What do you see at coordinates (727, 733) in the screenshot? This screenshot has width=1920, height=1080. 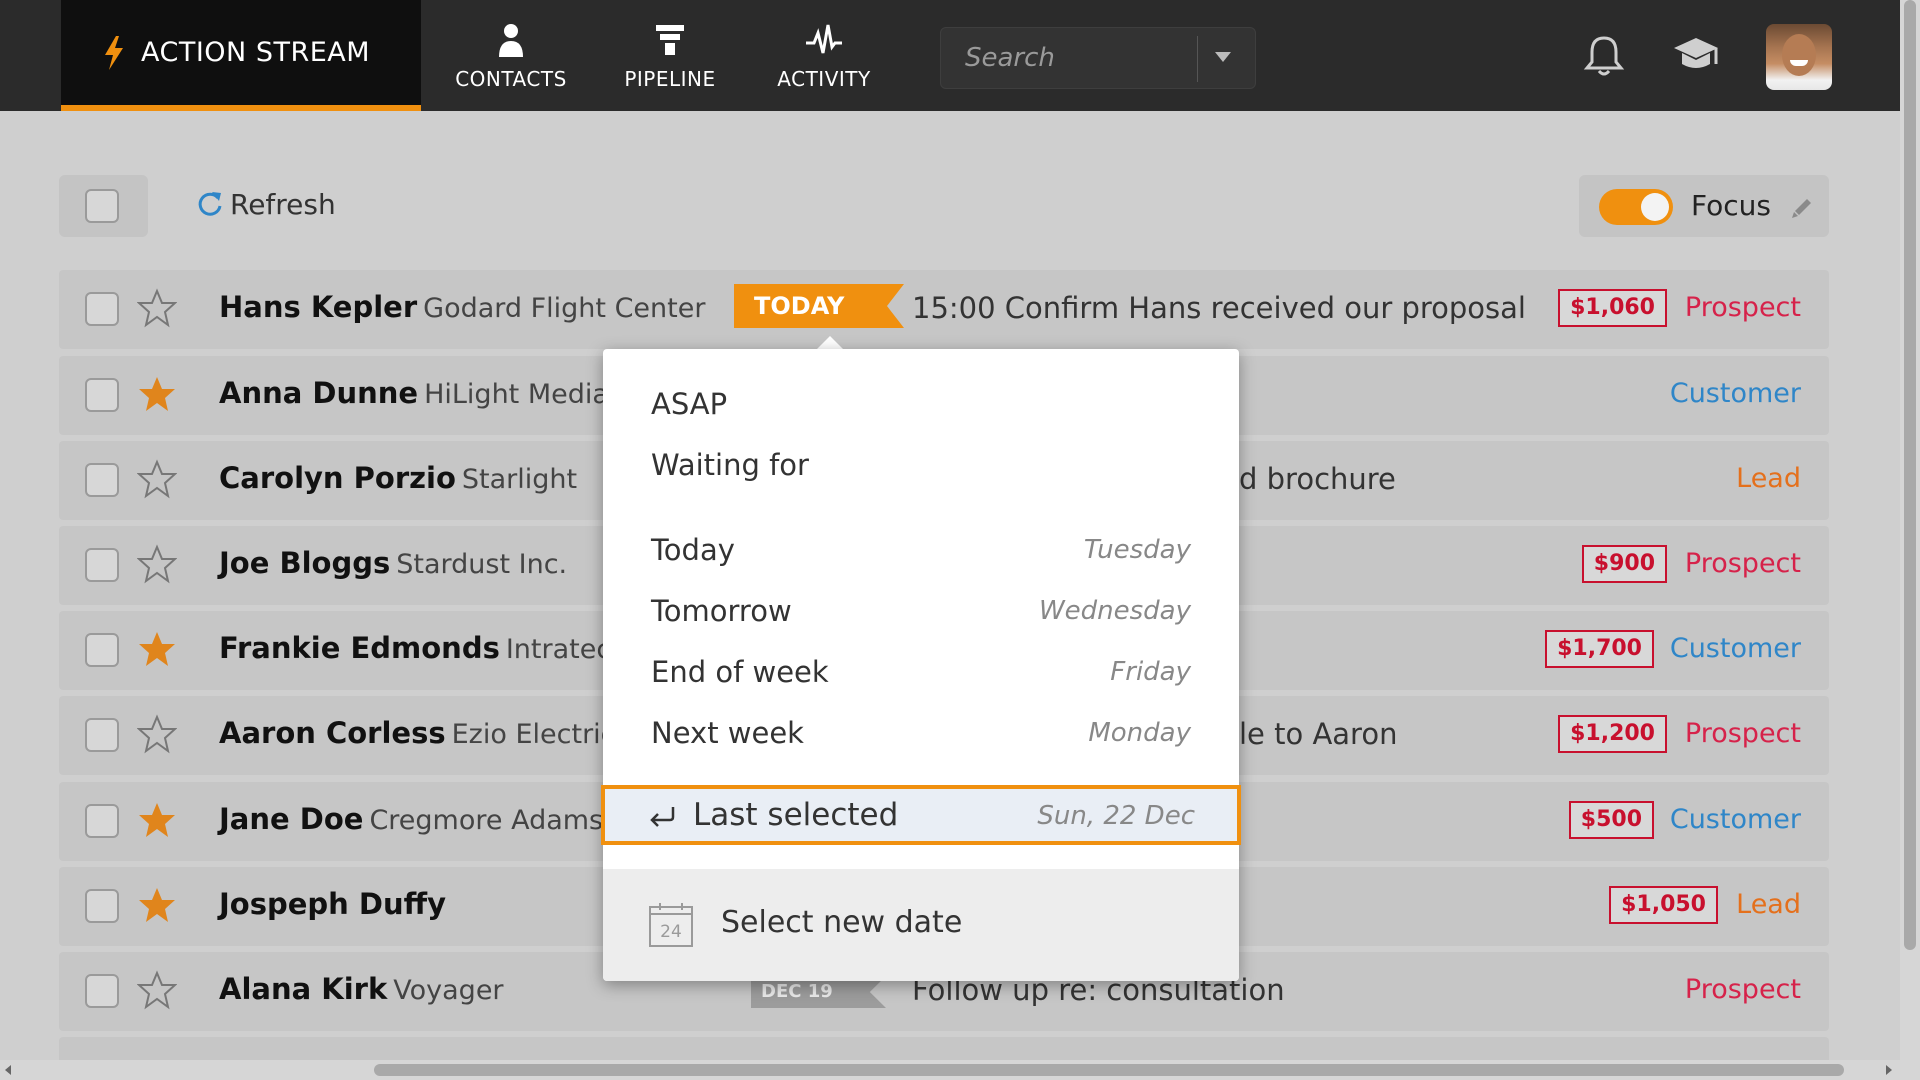 I see `menu-item-label: Next week` at bounding box center [727, 733].